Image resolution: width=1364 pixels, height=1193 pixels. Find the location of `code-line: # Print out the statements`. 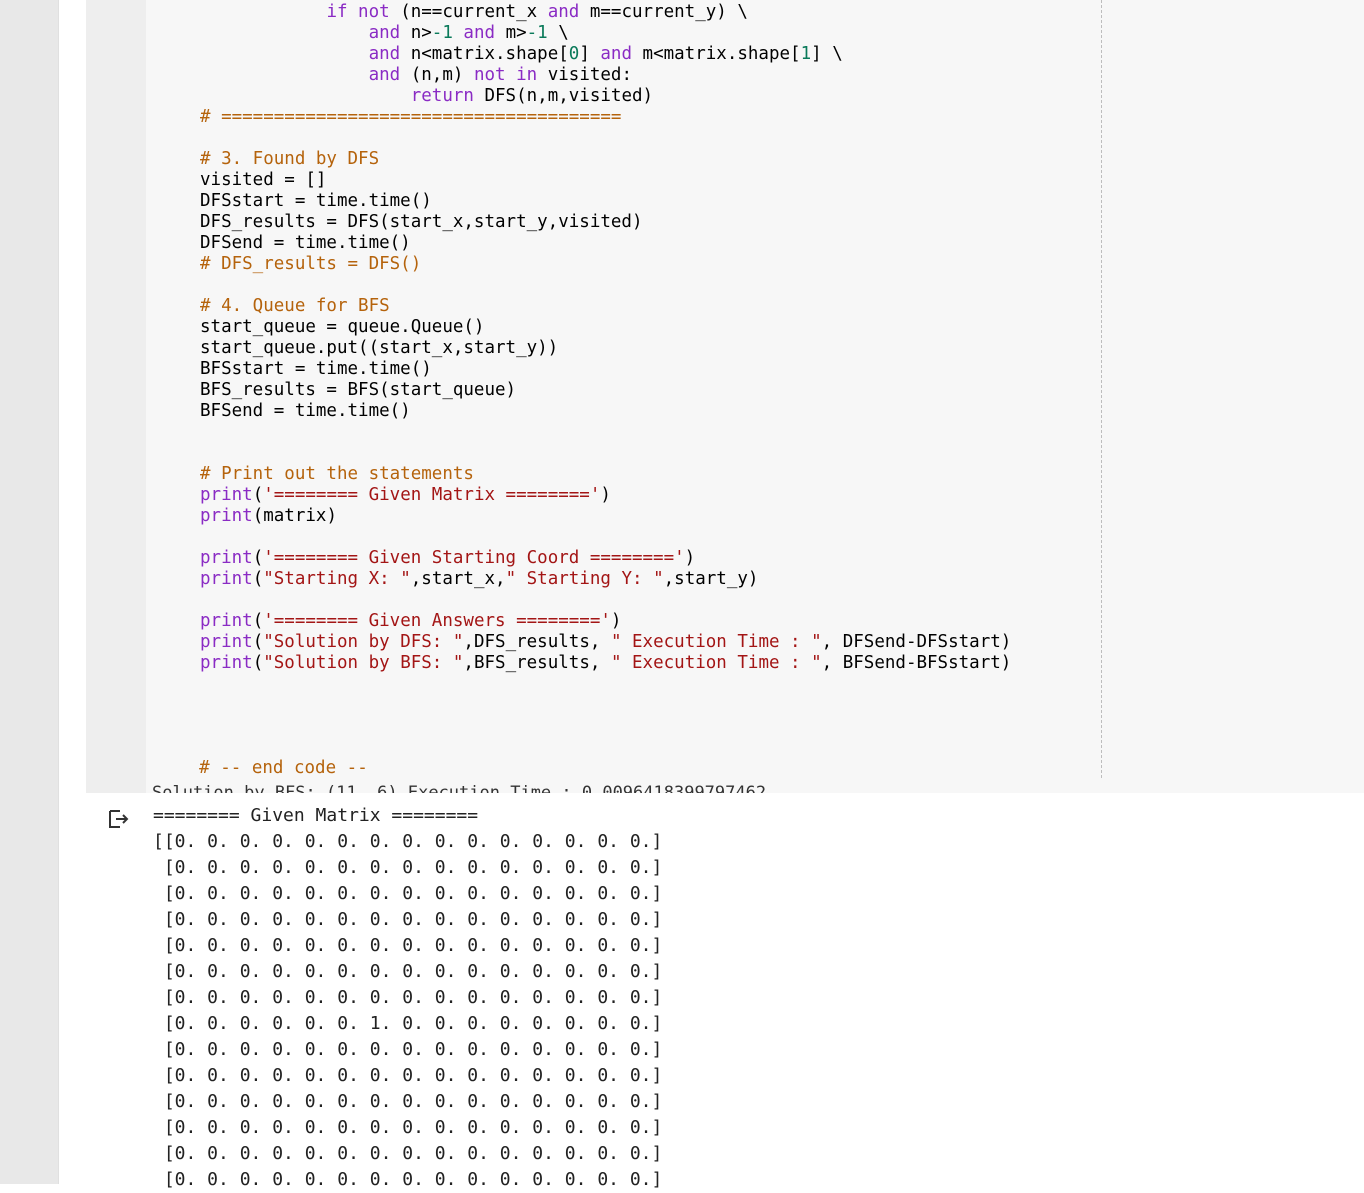

code-line: # Print out the statements is located at coordinates (337, 474).